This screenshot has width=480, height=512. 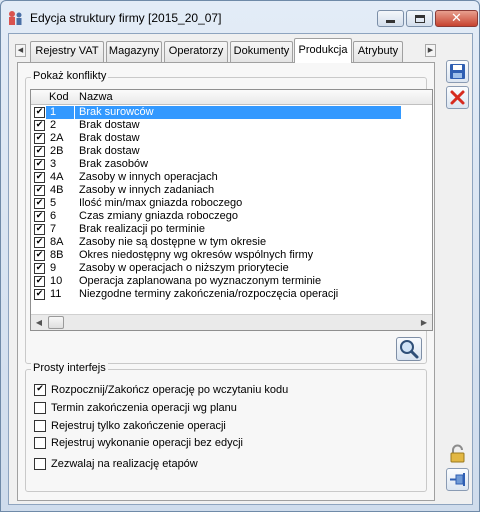 I want to click on row-code: 1, so click(x=60, y=112).